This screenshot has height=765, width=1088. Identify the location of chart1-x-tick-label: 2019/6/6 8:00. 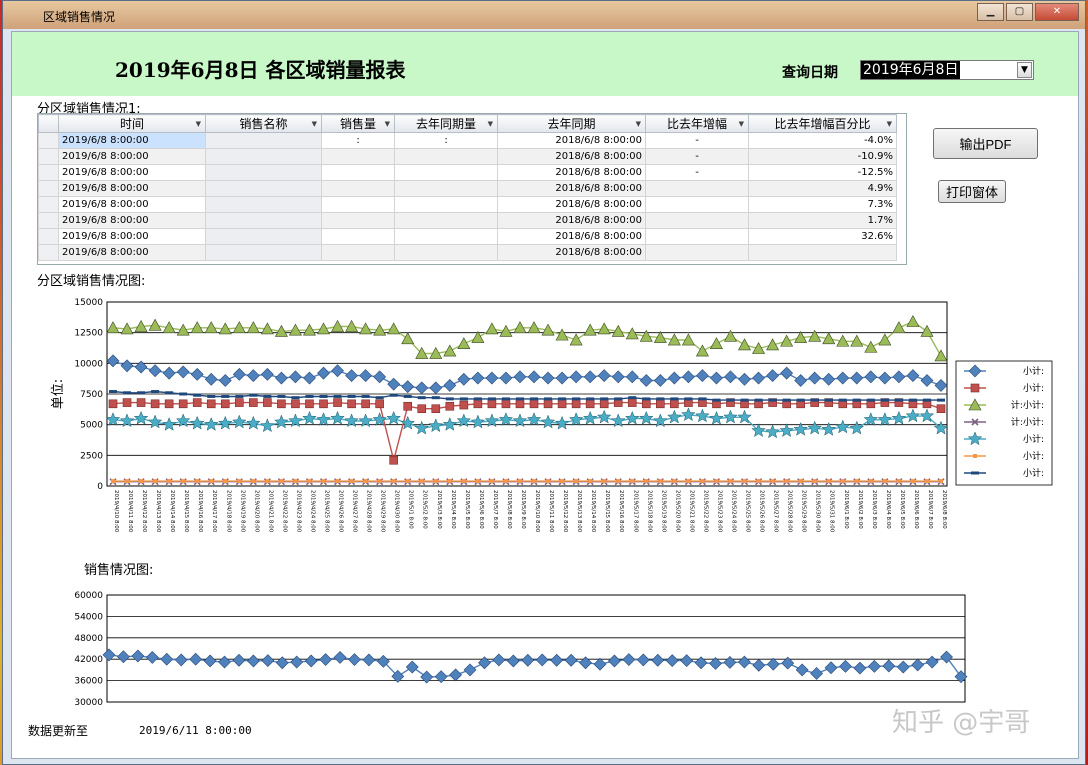
(916, 509).